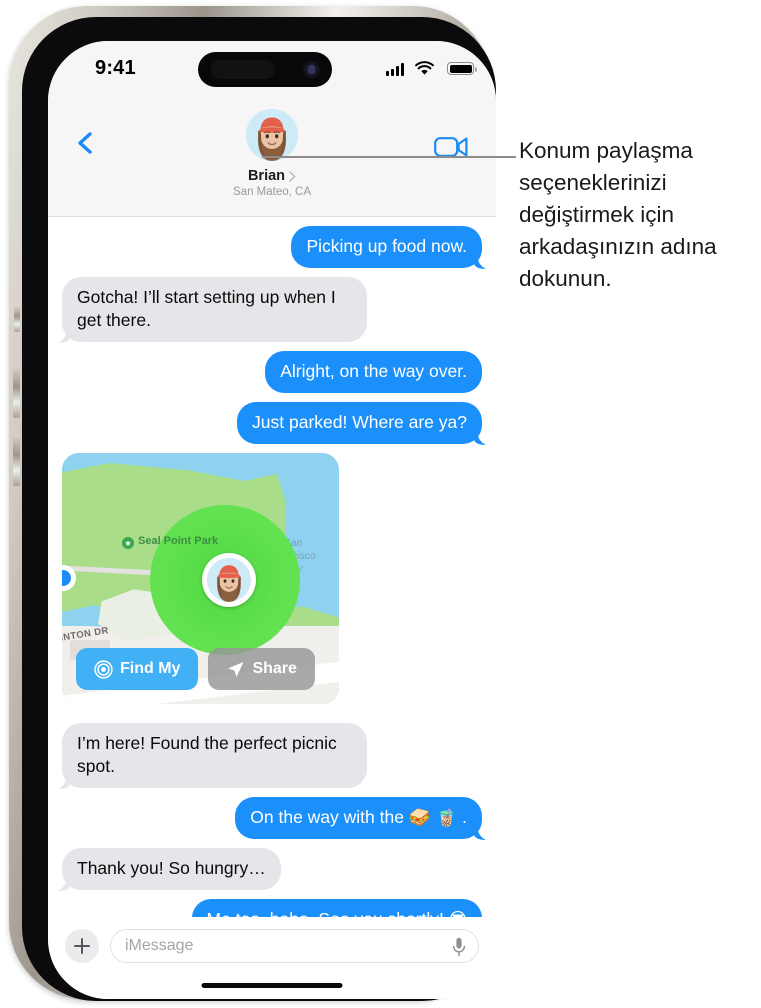 The height and width of the screenshot is (1008, 761). I want to click on message-bubble-outgoing: On the way with the 🥪 🧋 ., so click(360, 818).